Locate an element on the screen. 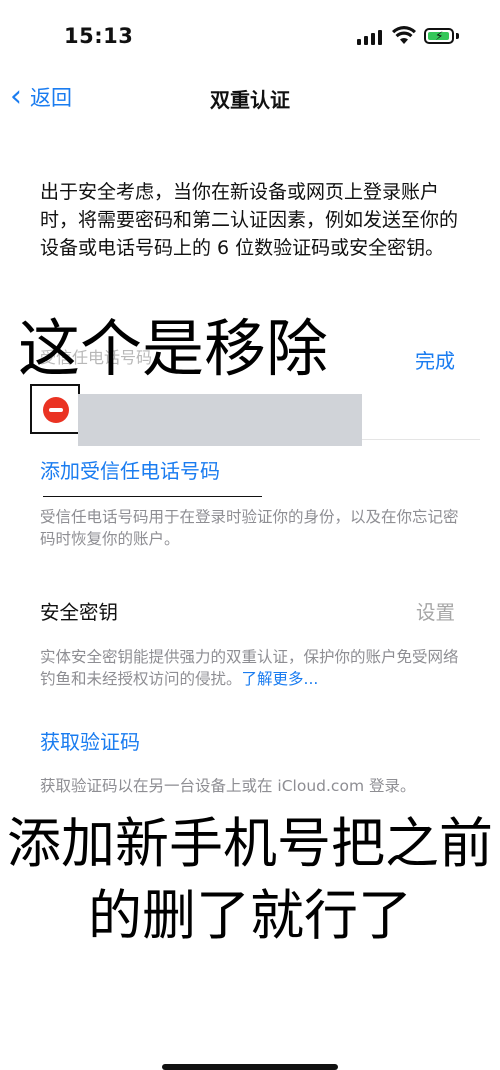 This screenshot has width=500, height=1070. security-key-label: 安全密钥 is located at coordinates (79, 612).